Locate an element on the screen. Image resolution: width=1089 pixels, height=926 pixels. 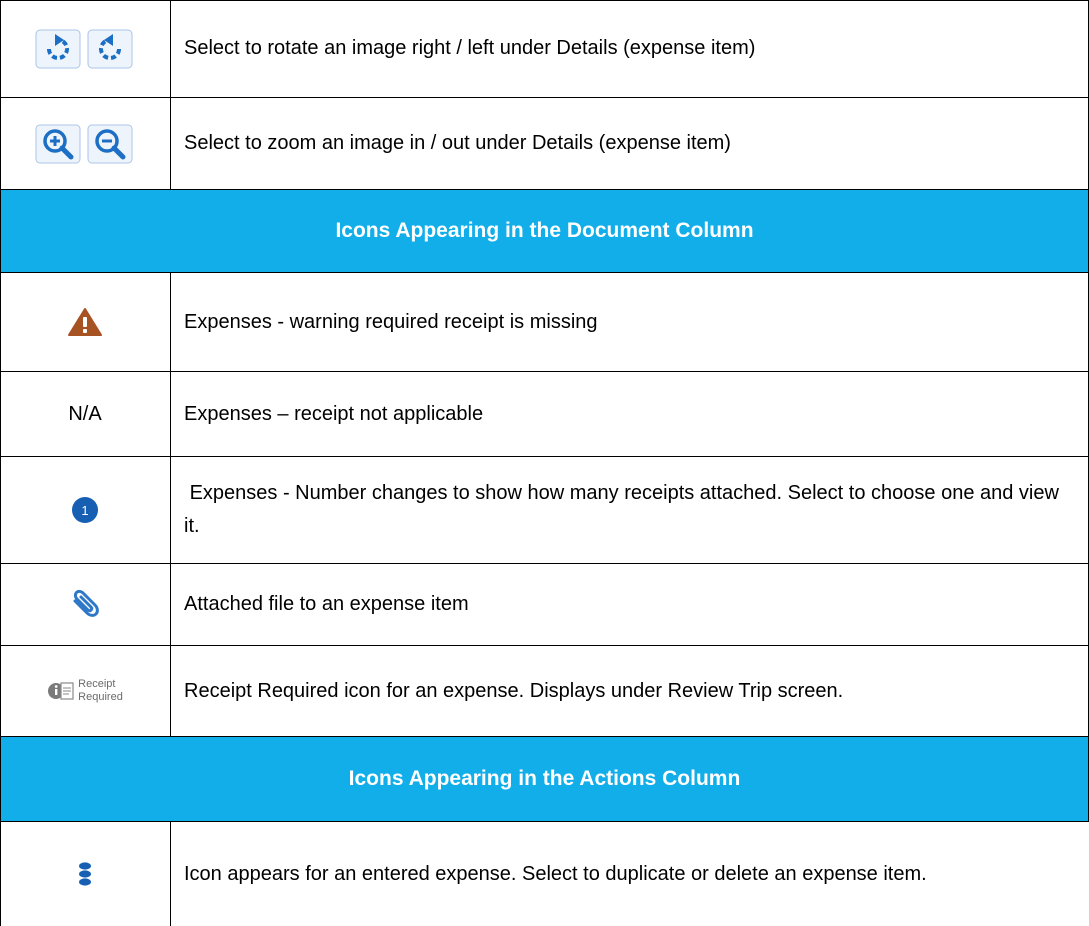
paperclip-icon is located at coordinates (86, 603).